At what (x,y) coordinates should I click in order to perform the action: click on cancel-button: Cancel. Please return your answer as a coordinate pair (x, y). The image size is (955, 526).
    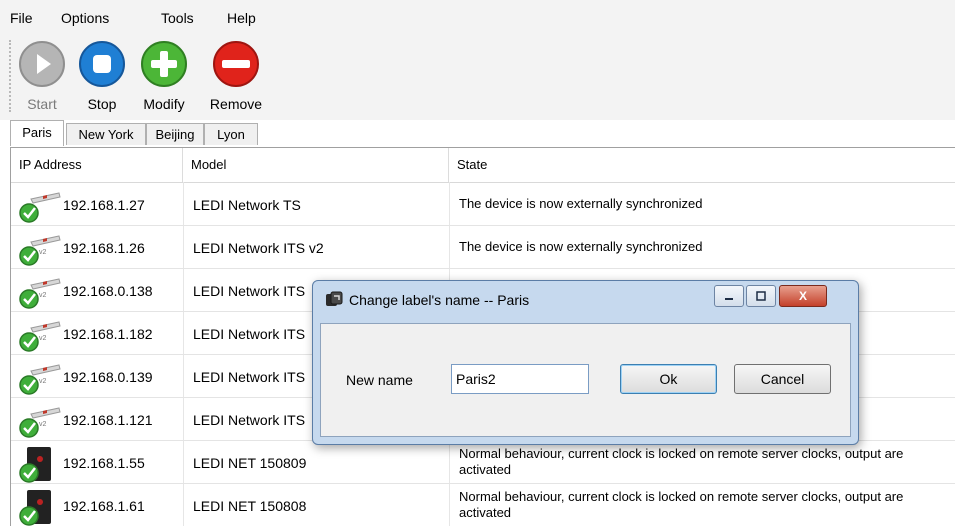
    Looking at the image, I should click on (782, 379).